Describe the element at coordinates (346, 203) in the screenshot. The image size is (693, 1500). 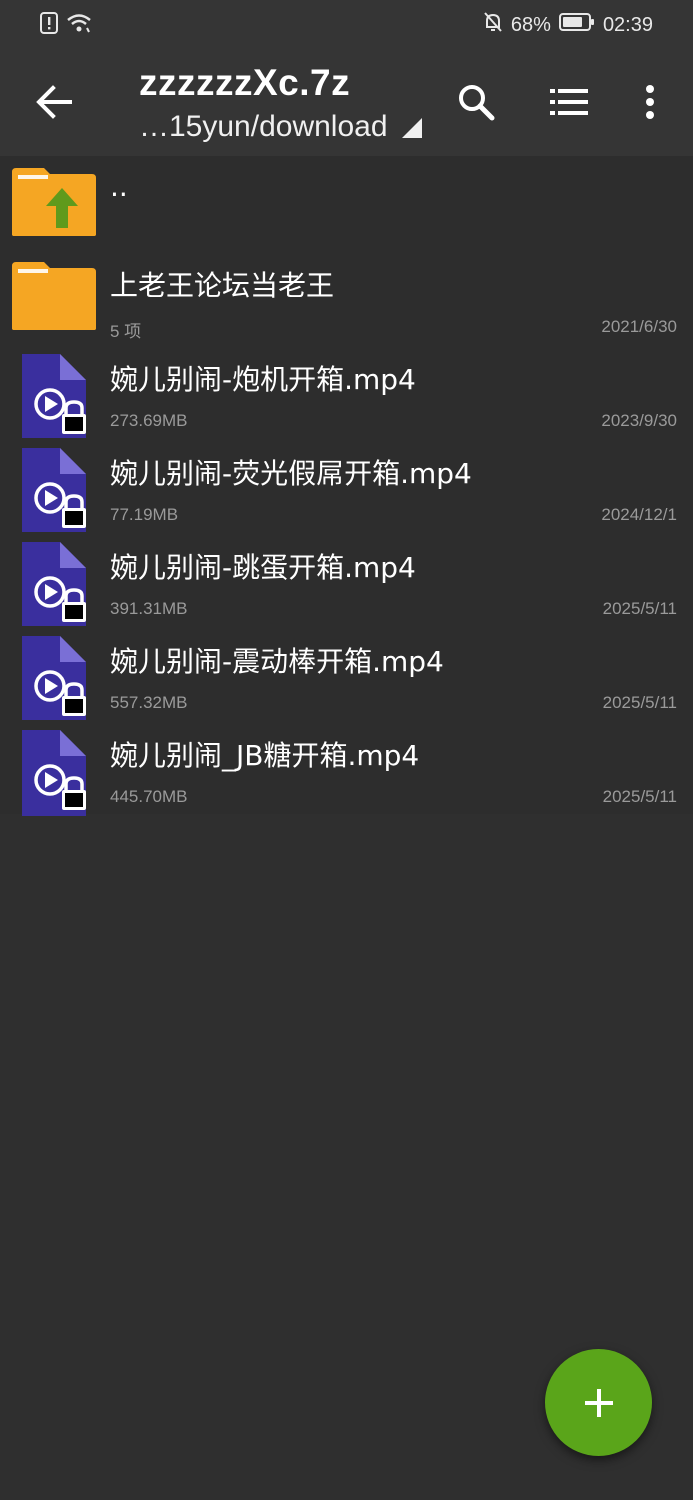
I see `parent-directory-row: ..` at that location.